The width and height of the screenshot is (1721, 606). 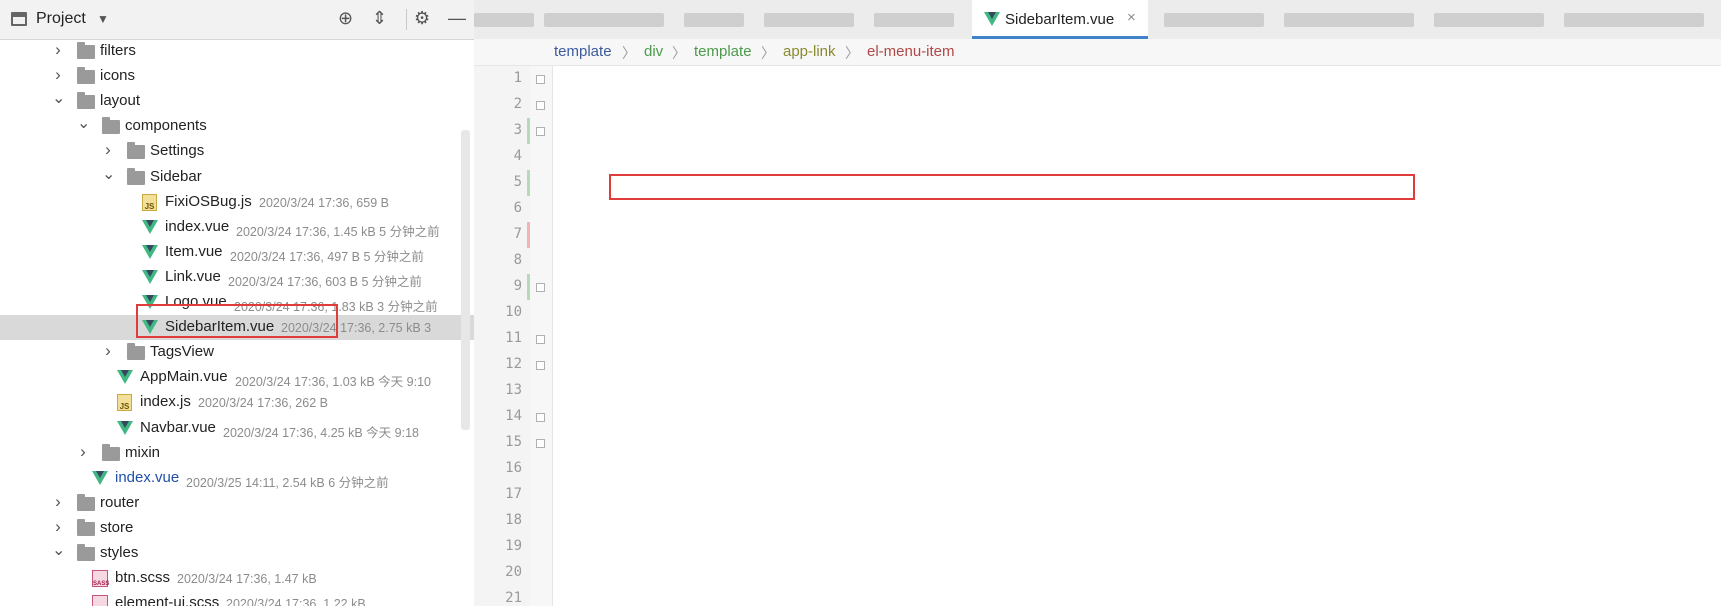 What do you see at coordinates (237, 553) in the screenshot?
I see `tree-row: ⌄ styles` at bounding box center [237, 553].